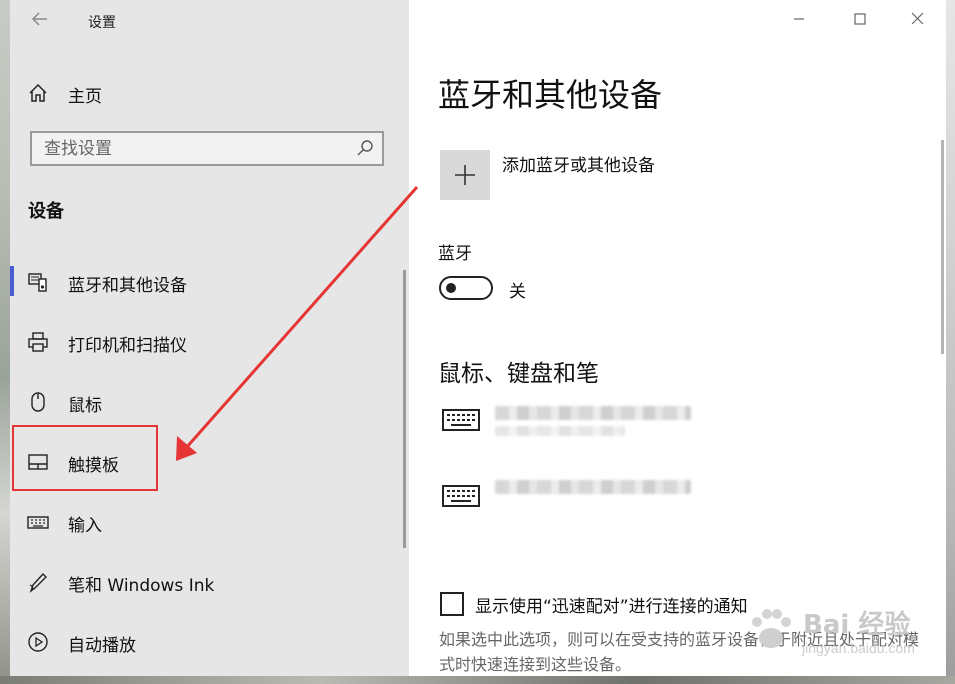 This screenshot has height=684, width=955. I want to click on blurred-device-status, so click(560, 431).